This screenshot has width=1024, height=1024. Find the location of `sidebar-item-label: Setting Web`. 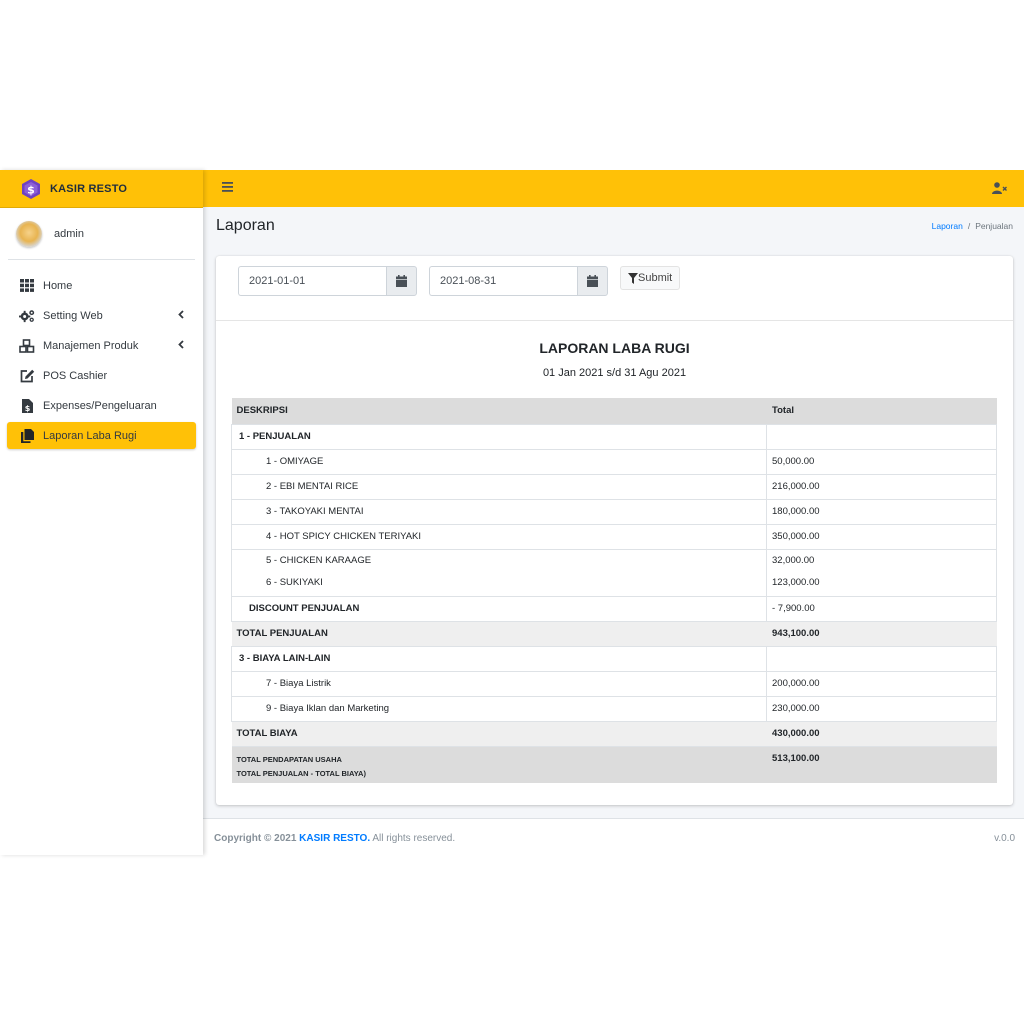

sidebar-item-label: Setting Web is located at coordinates (73, 315).